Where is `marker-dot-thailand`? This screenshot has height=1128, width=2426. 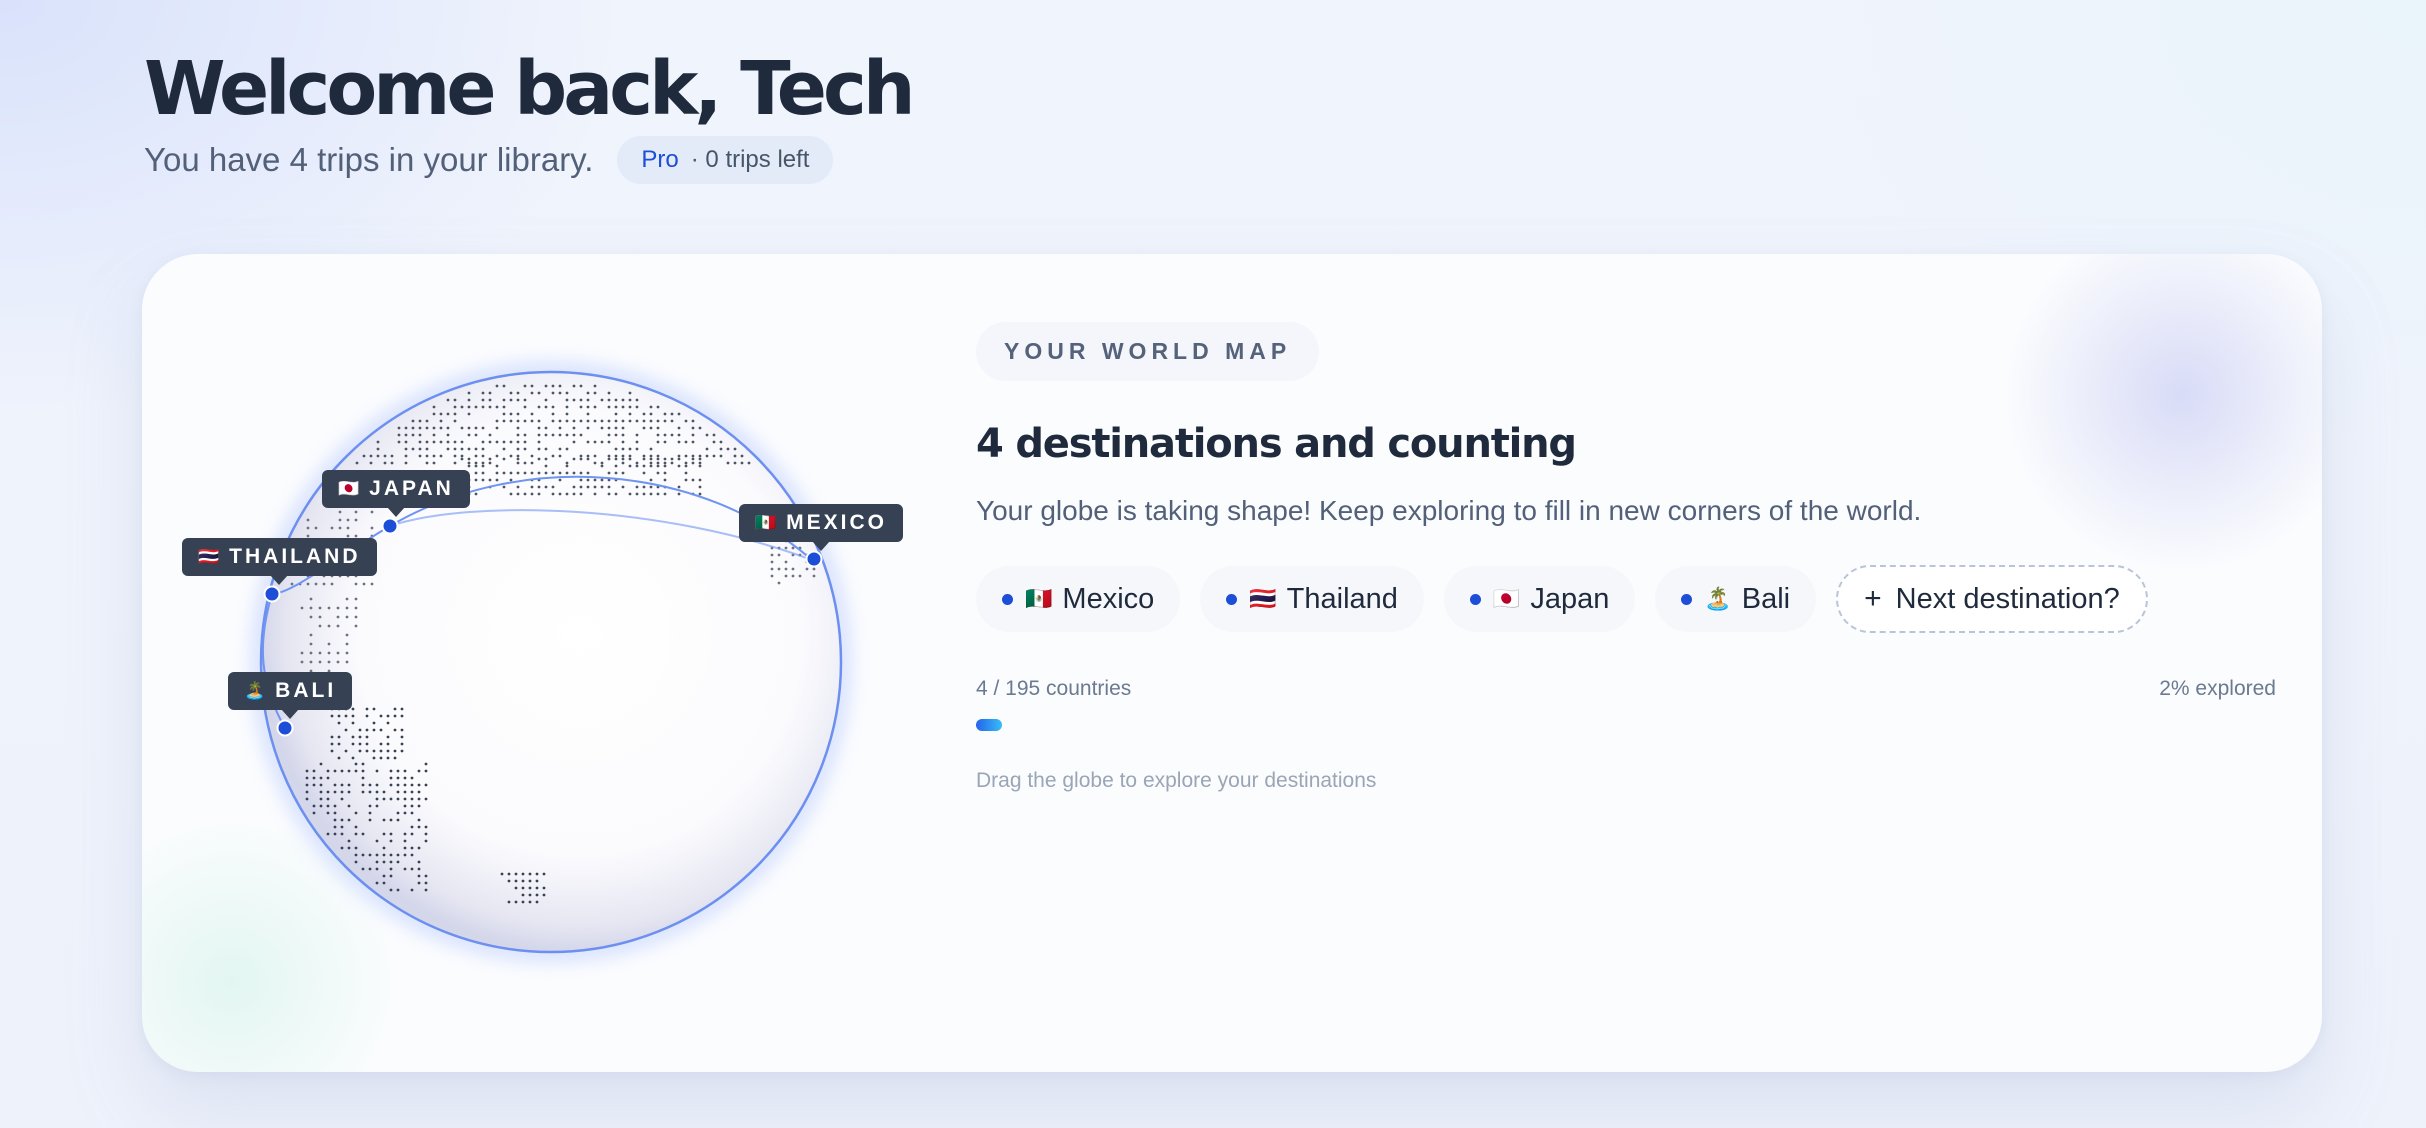 marker-dot-thailand is located at coordinates (272, 594).